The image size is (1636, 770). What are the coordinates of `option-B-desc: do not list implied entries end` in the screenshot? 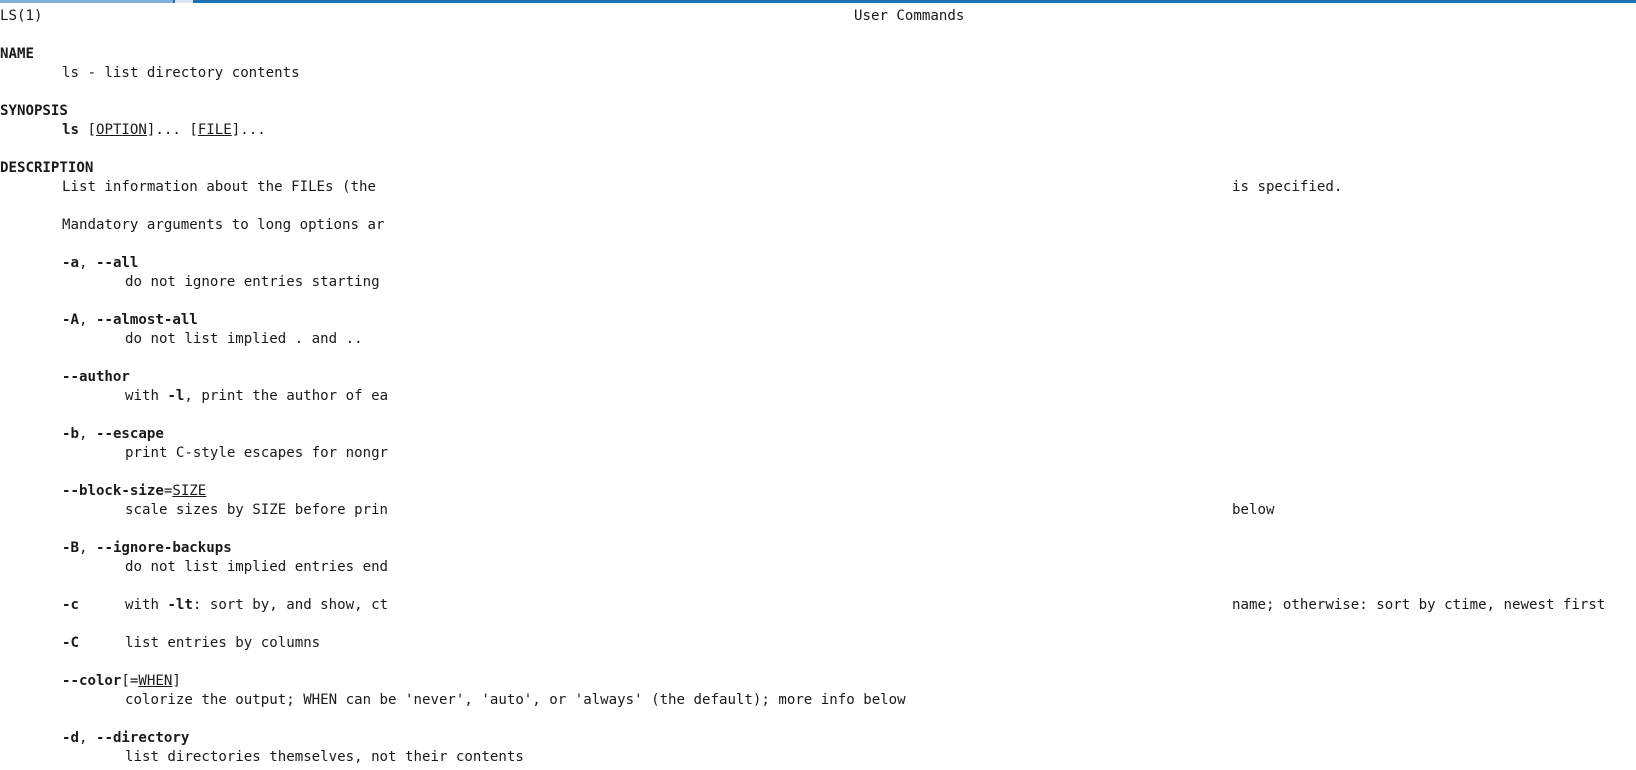 It's located at (257, 567).